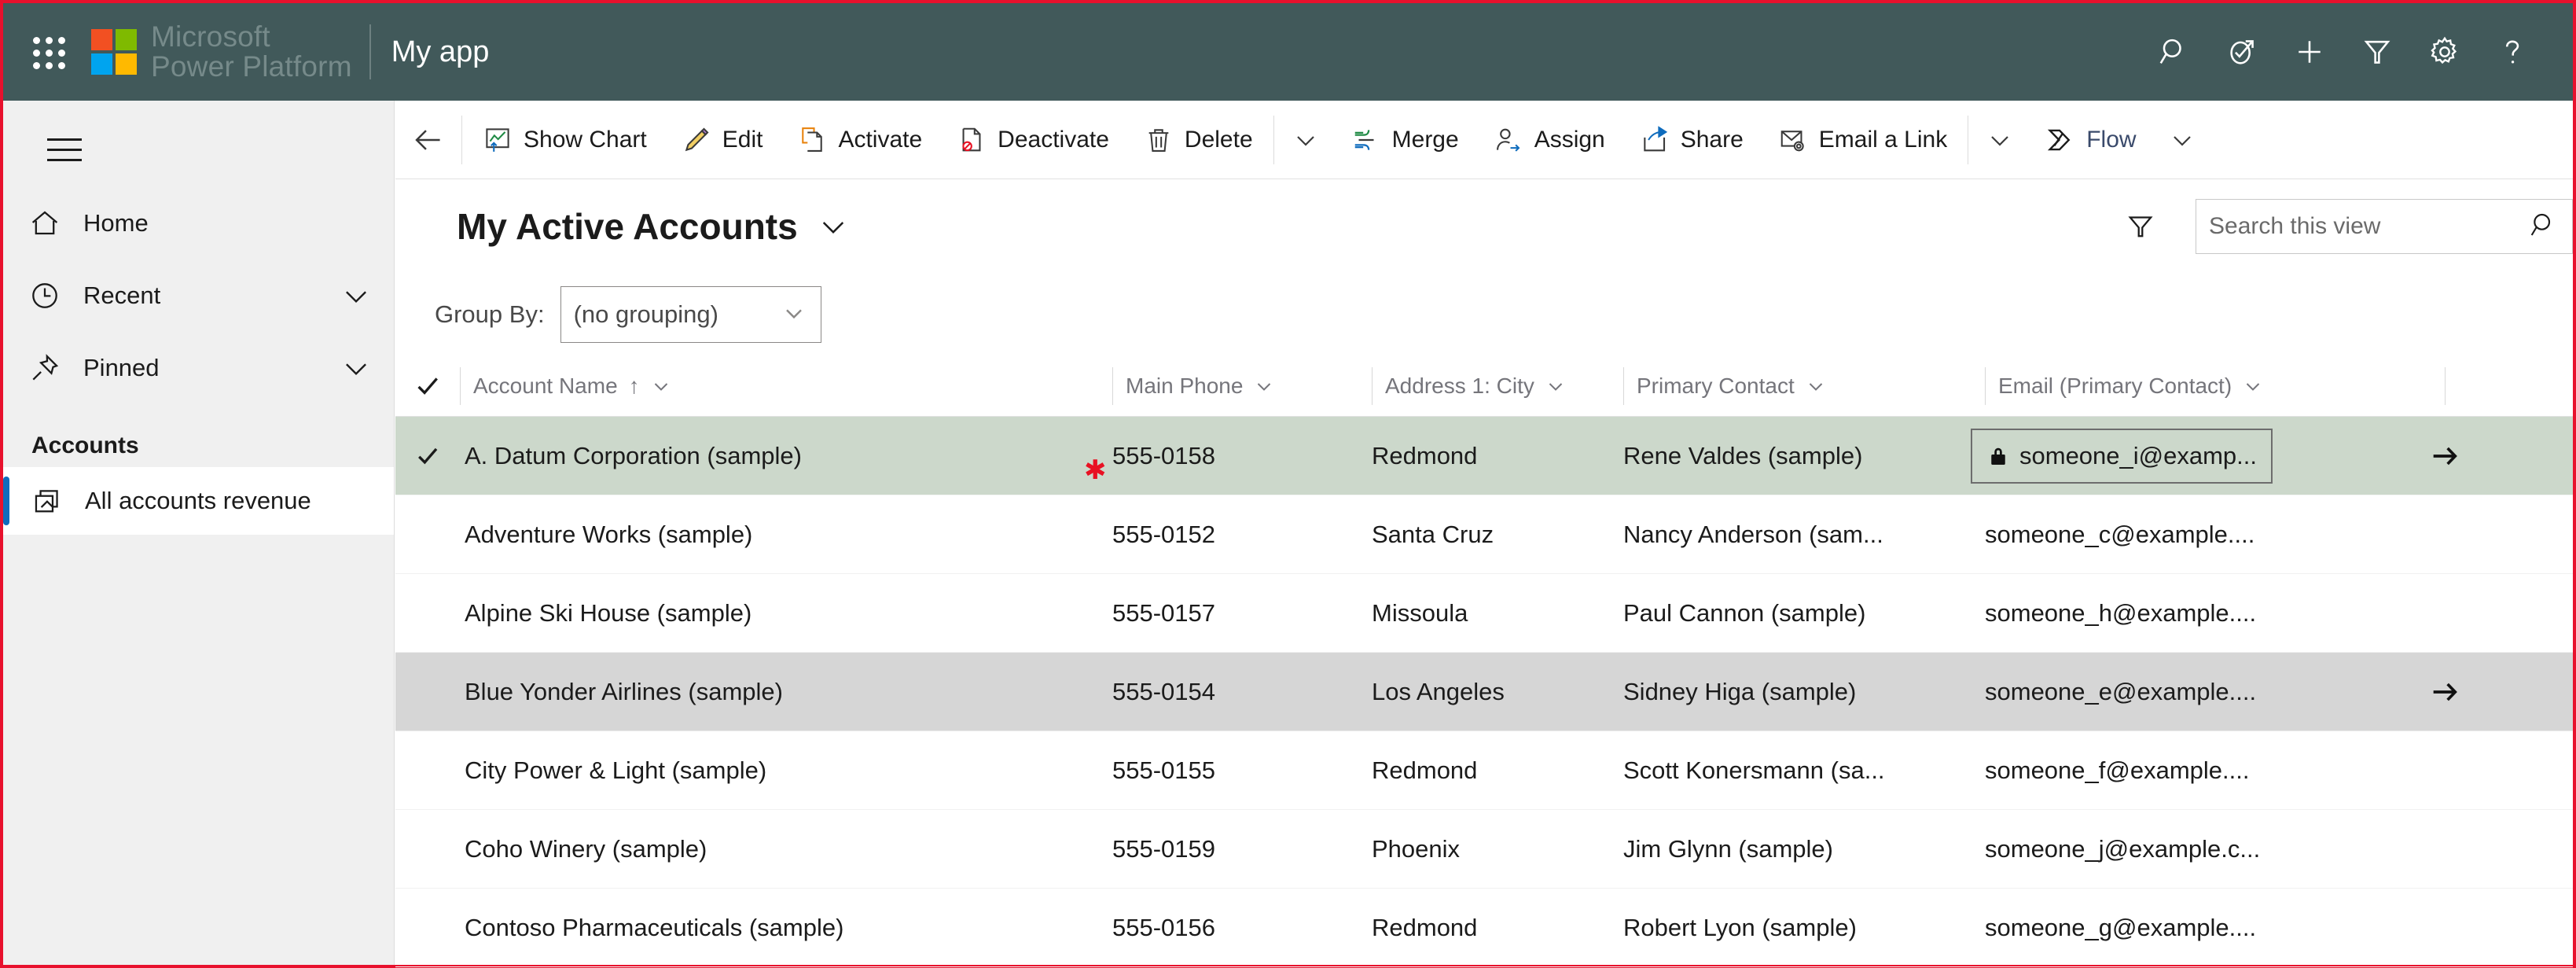 This screenshot has width=2576, height=968. Describe the element at coordinates (427, 456) in the screenshot. I see `row-checkmark-icon` at that location.